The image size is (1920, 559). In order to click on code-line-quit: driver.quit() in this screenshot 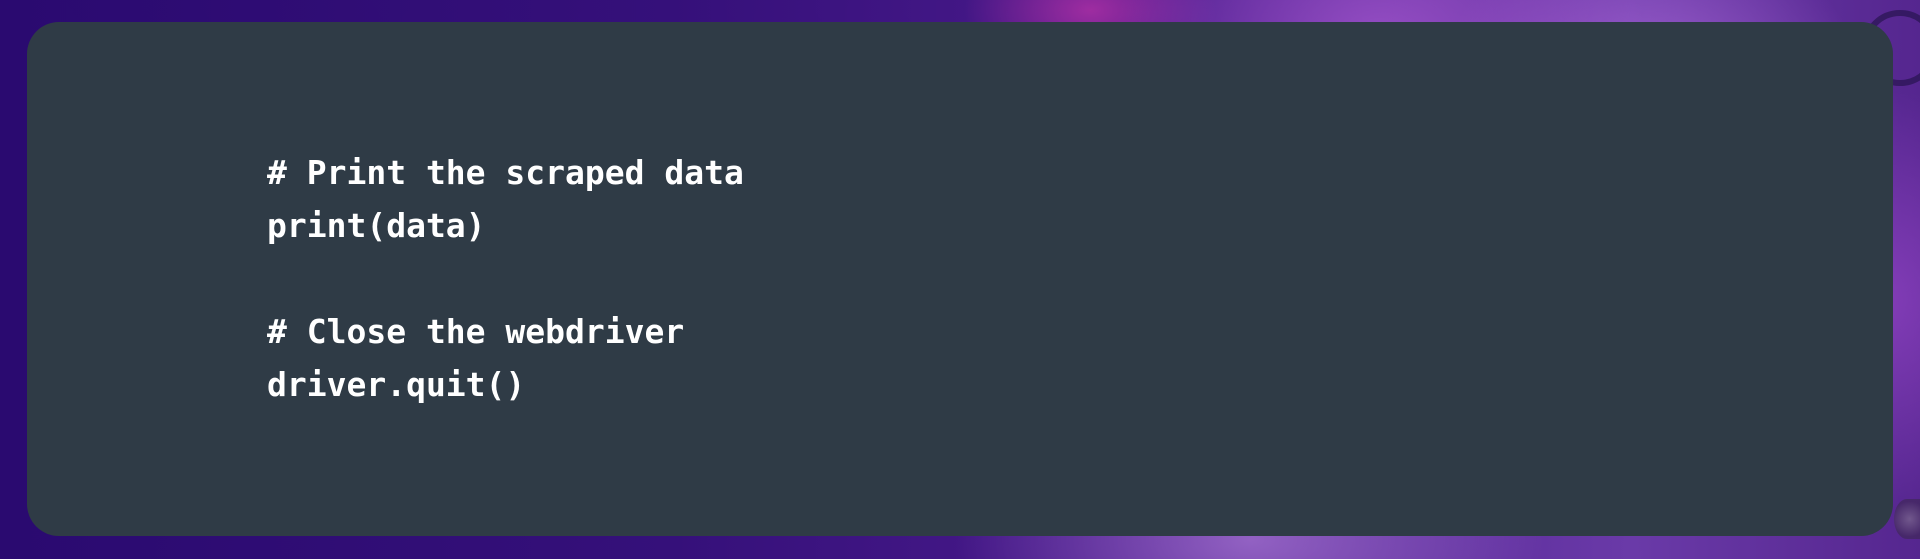, I will do `click(396, 384)`.